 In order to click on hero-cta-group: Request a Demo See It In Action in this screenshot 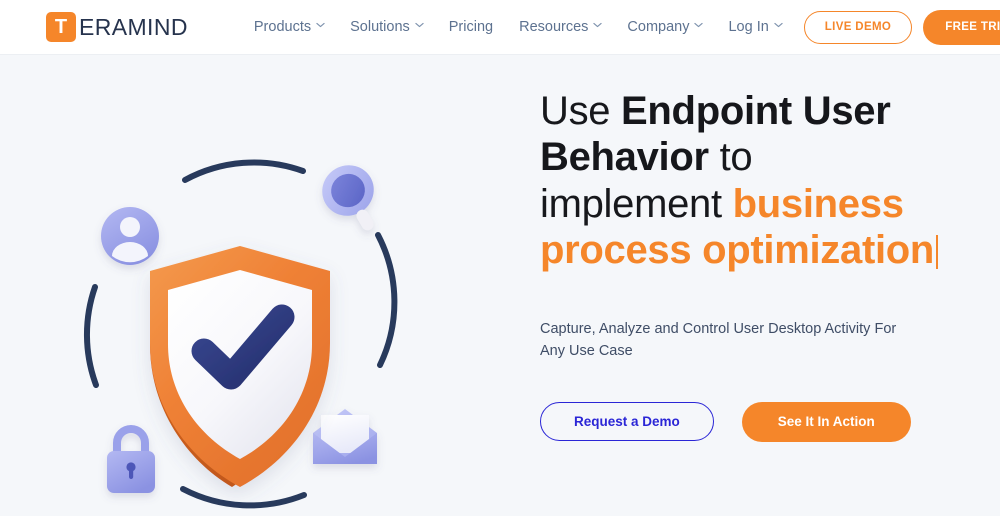, I will do `click(770, 421)`.